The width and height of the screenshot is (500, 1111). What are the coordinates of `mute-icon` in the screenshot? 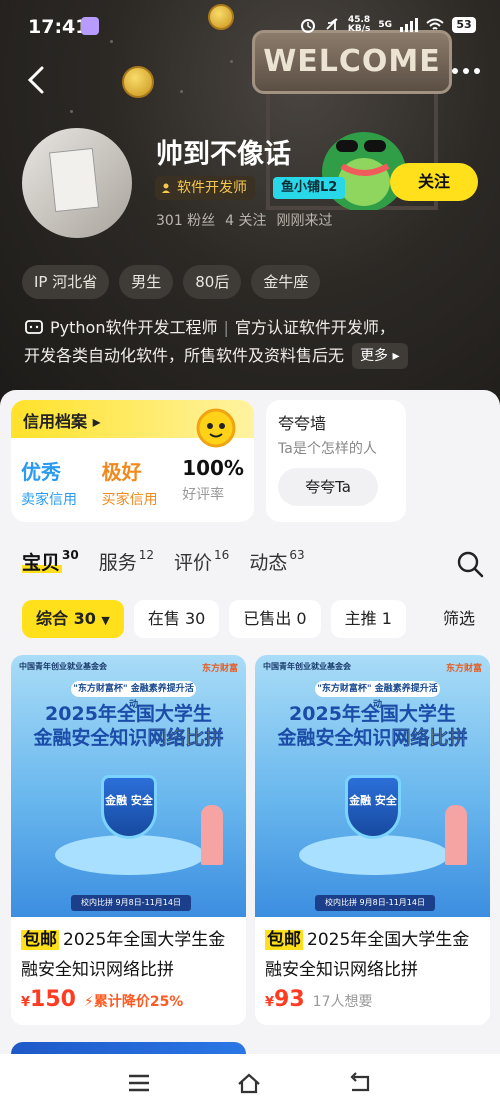 It's located at (332, 24).